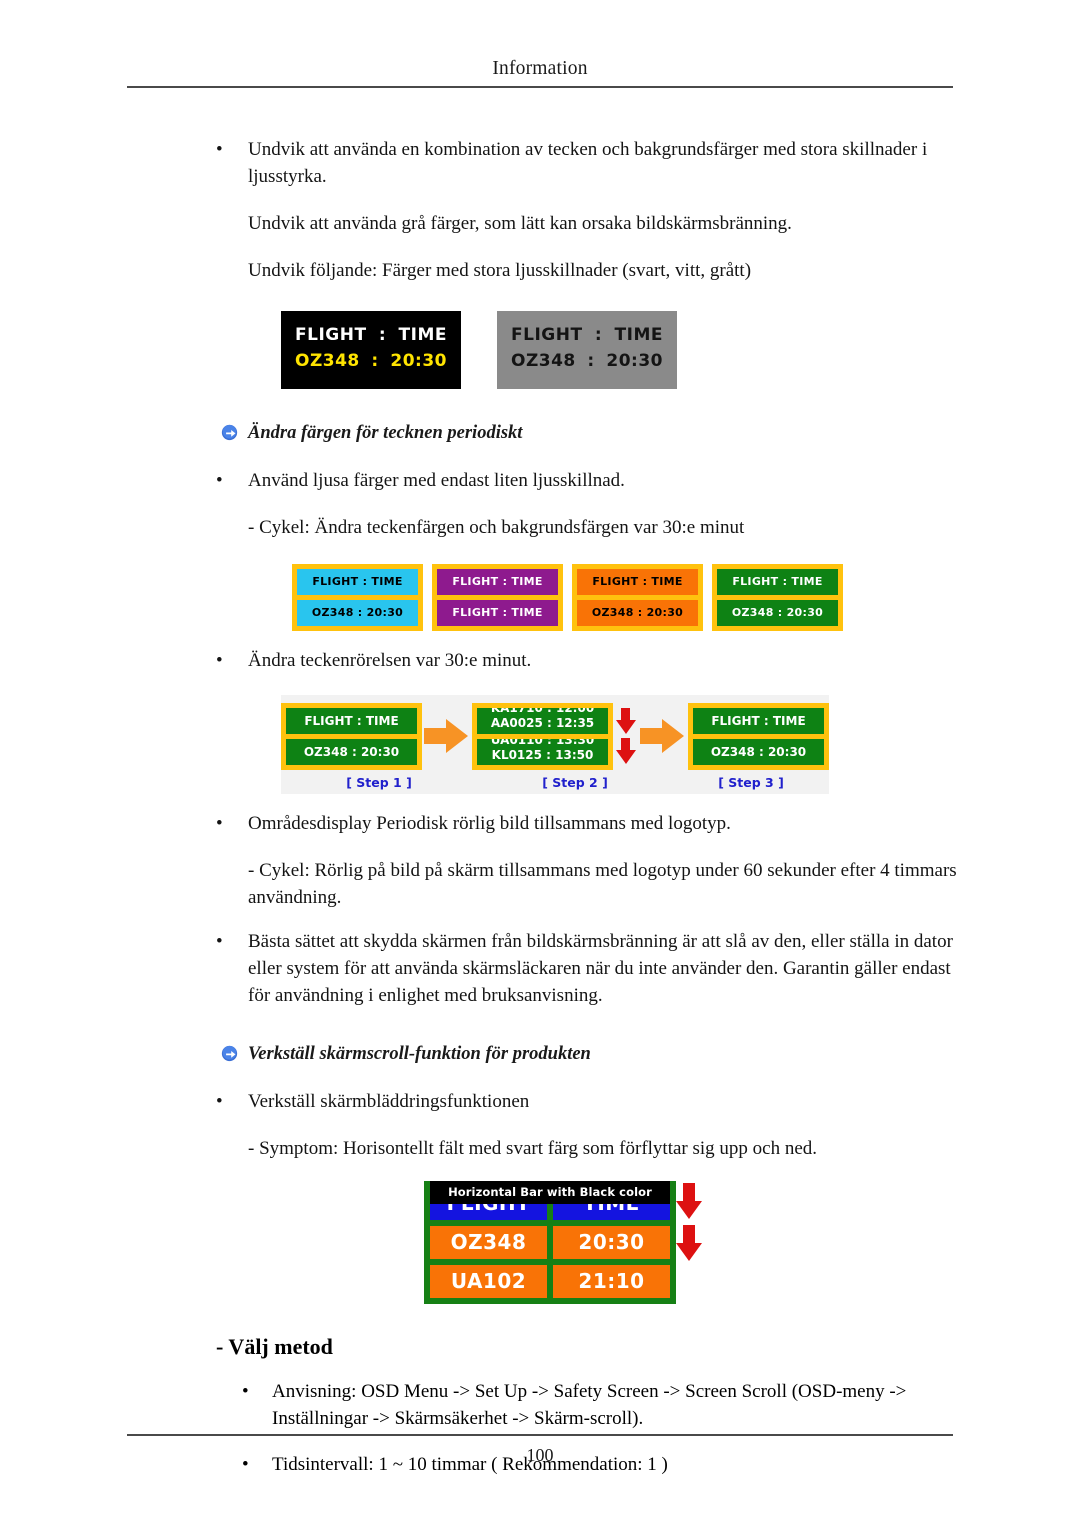 This screenshot has height=1527, width=1080. I want to click on method-heading: - Välj metod, so click(274, 1346).